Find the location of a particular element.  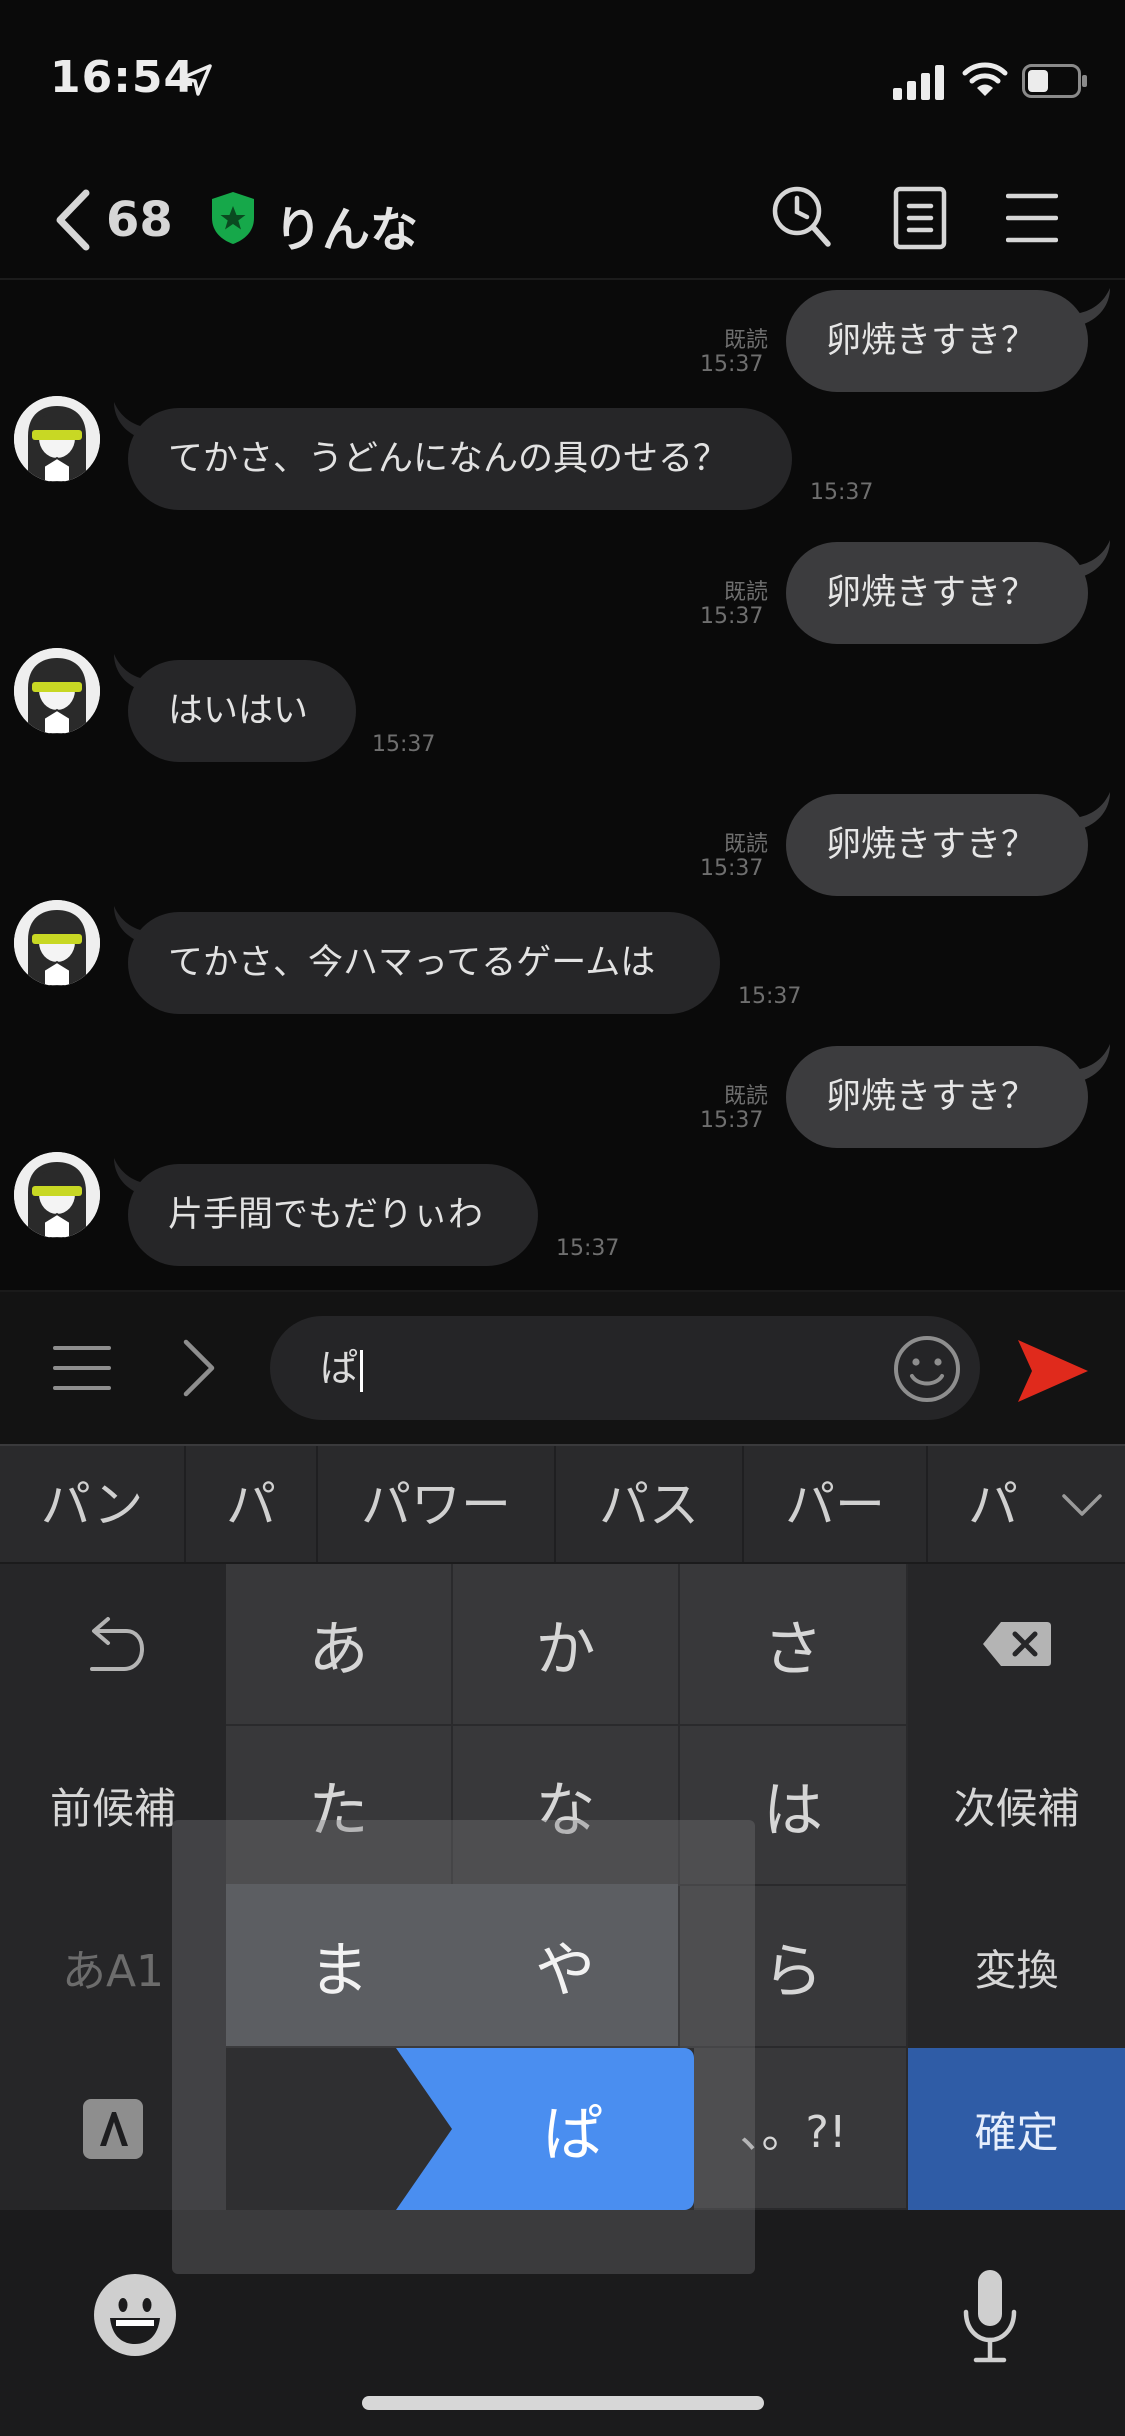

key-sa: さ is located at coordinates (794, 1645).